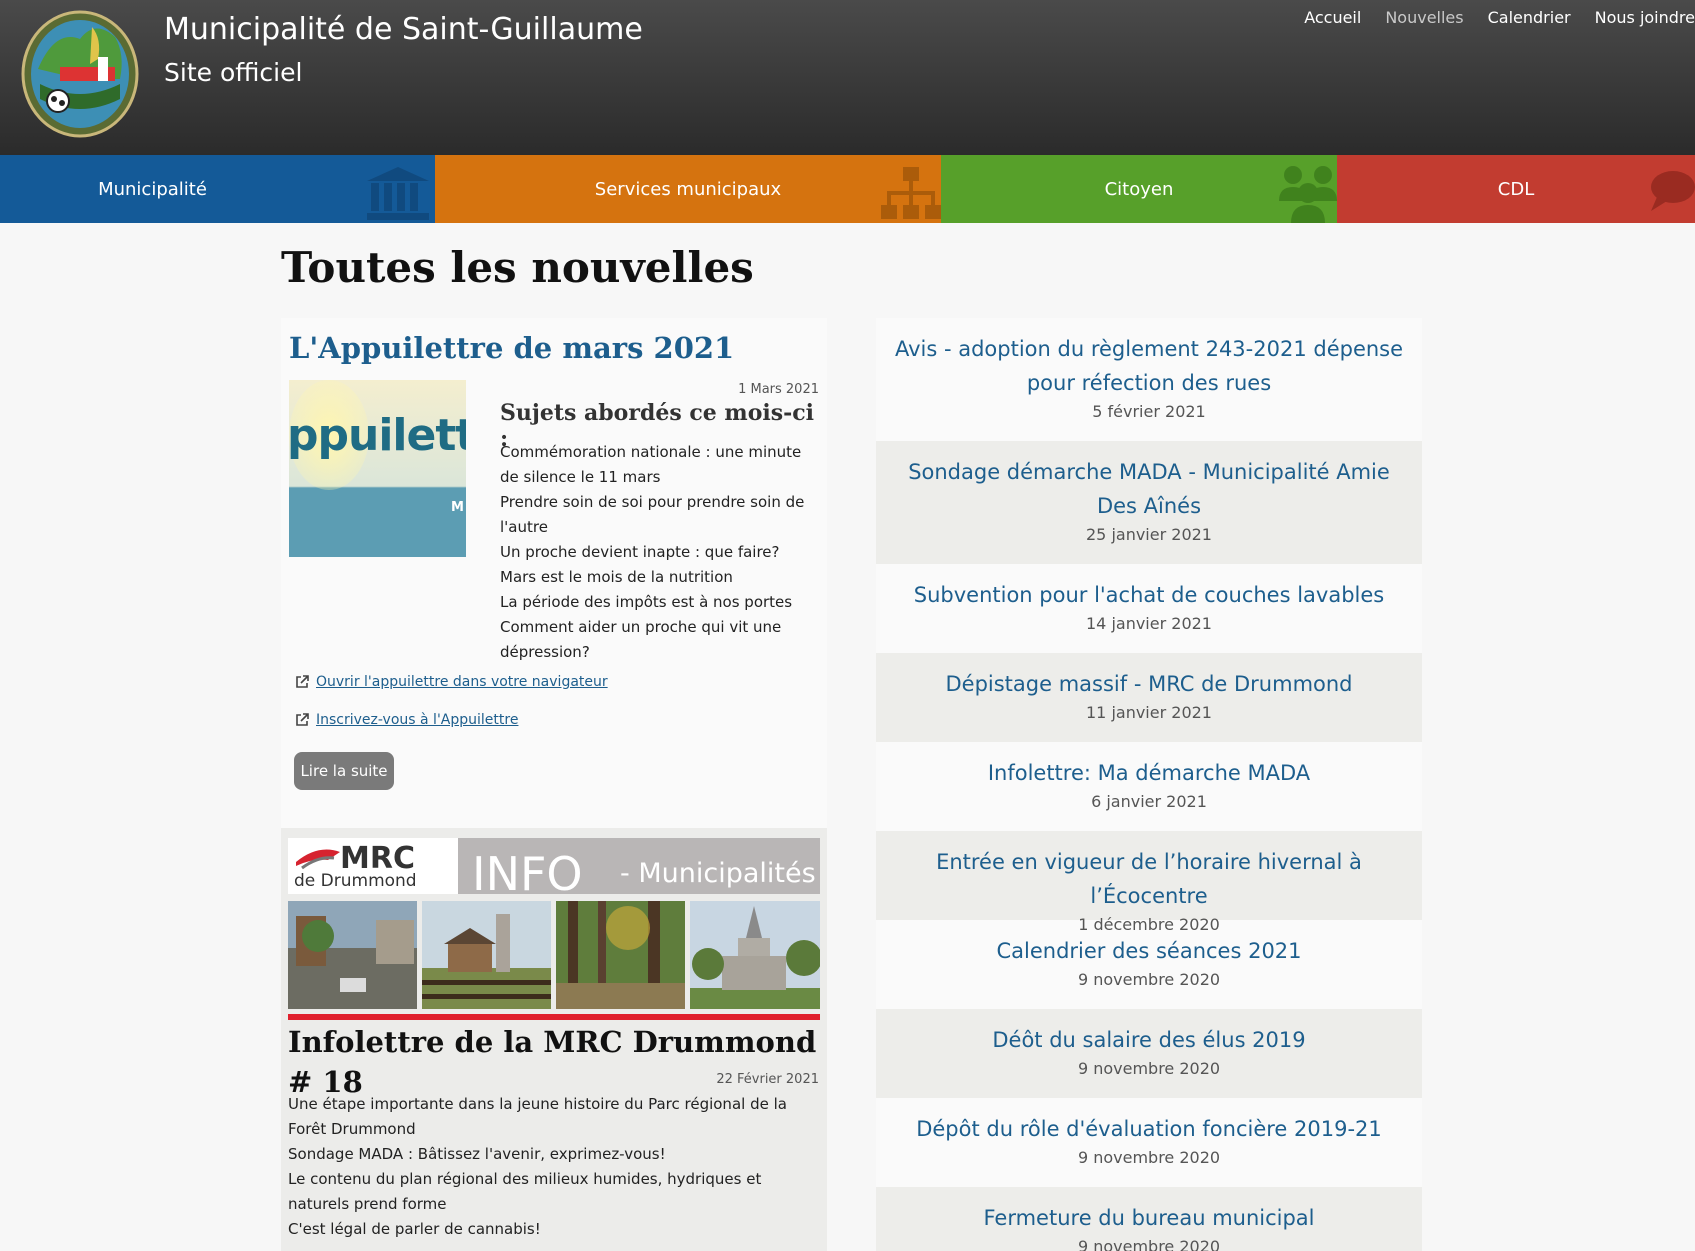 The width and height of the screenshot is (1695, 1251). I want to click on news-card-title: Infolettre de la MRC Drummond # 18, so click(557, 1062).